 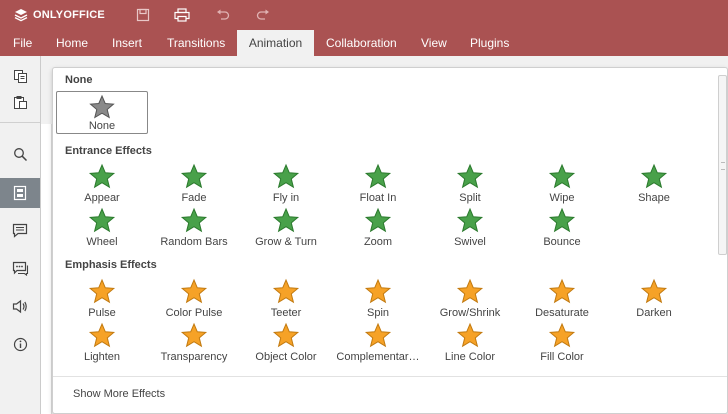 I want to click on tab-animation: Animation, so click(x=275, y=43).